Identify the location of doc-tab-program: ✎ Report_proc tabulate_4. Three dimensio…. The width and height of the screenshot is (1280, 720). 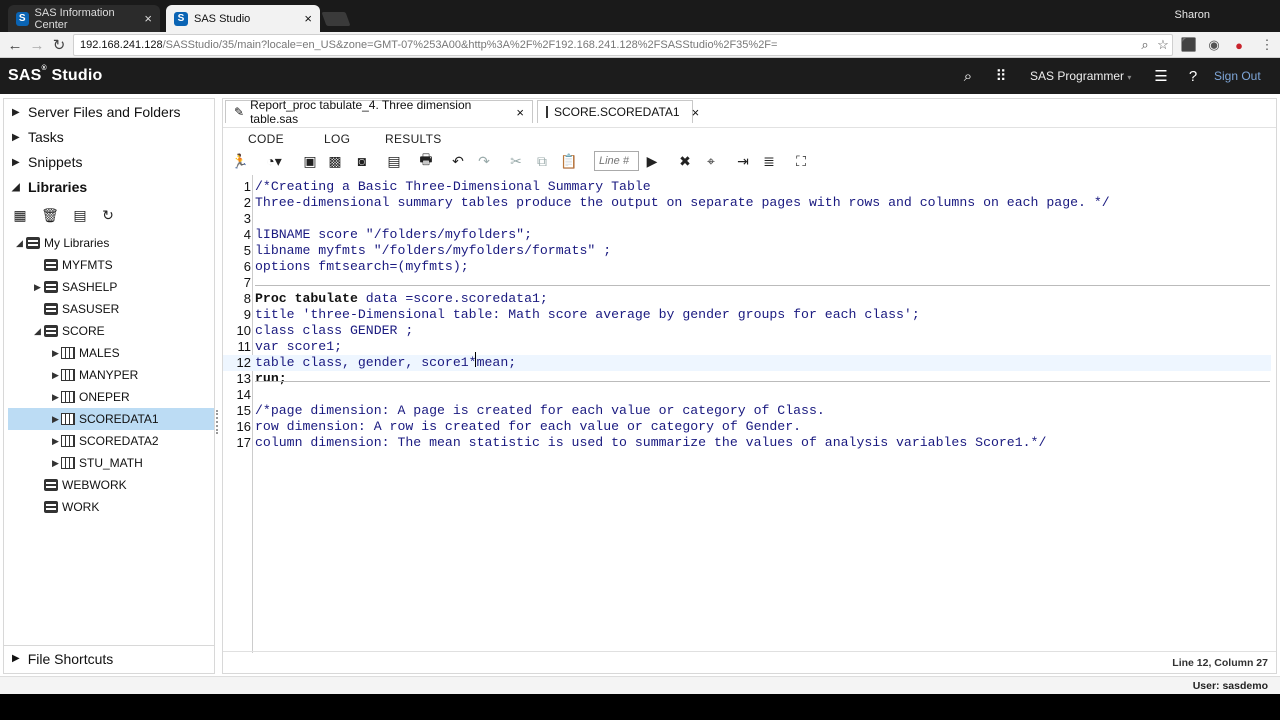
(379, 112).